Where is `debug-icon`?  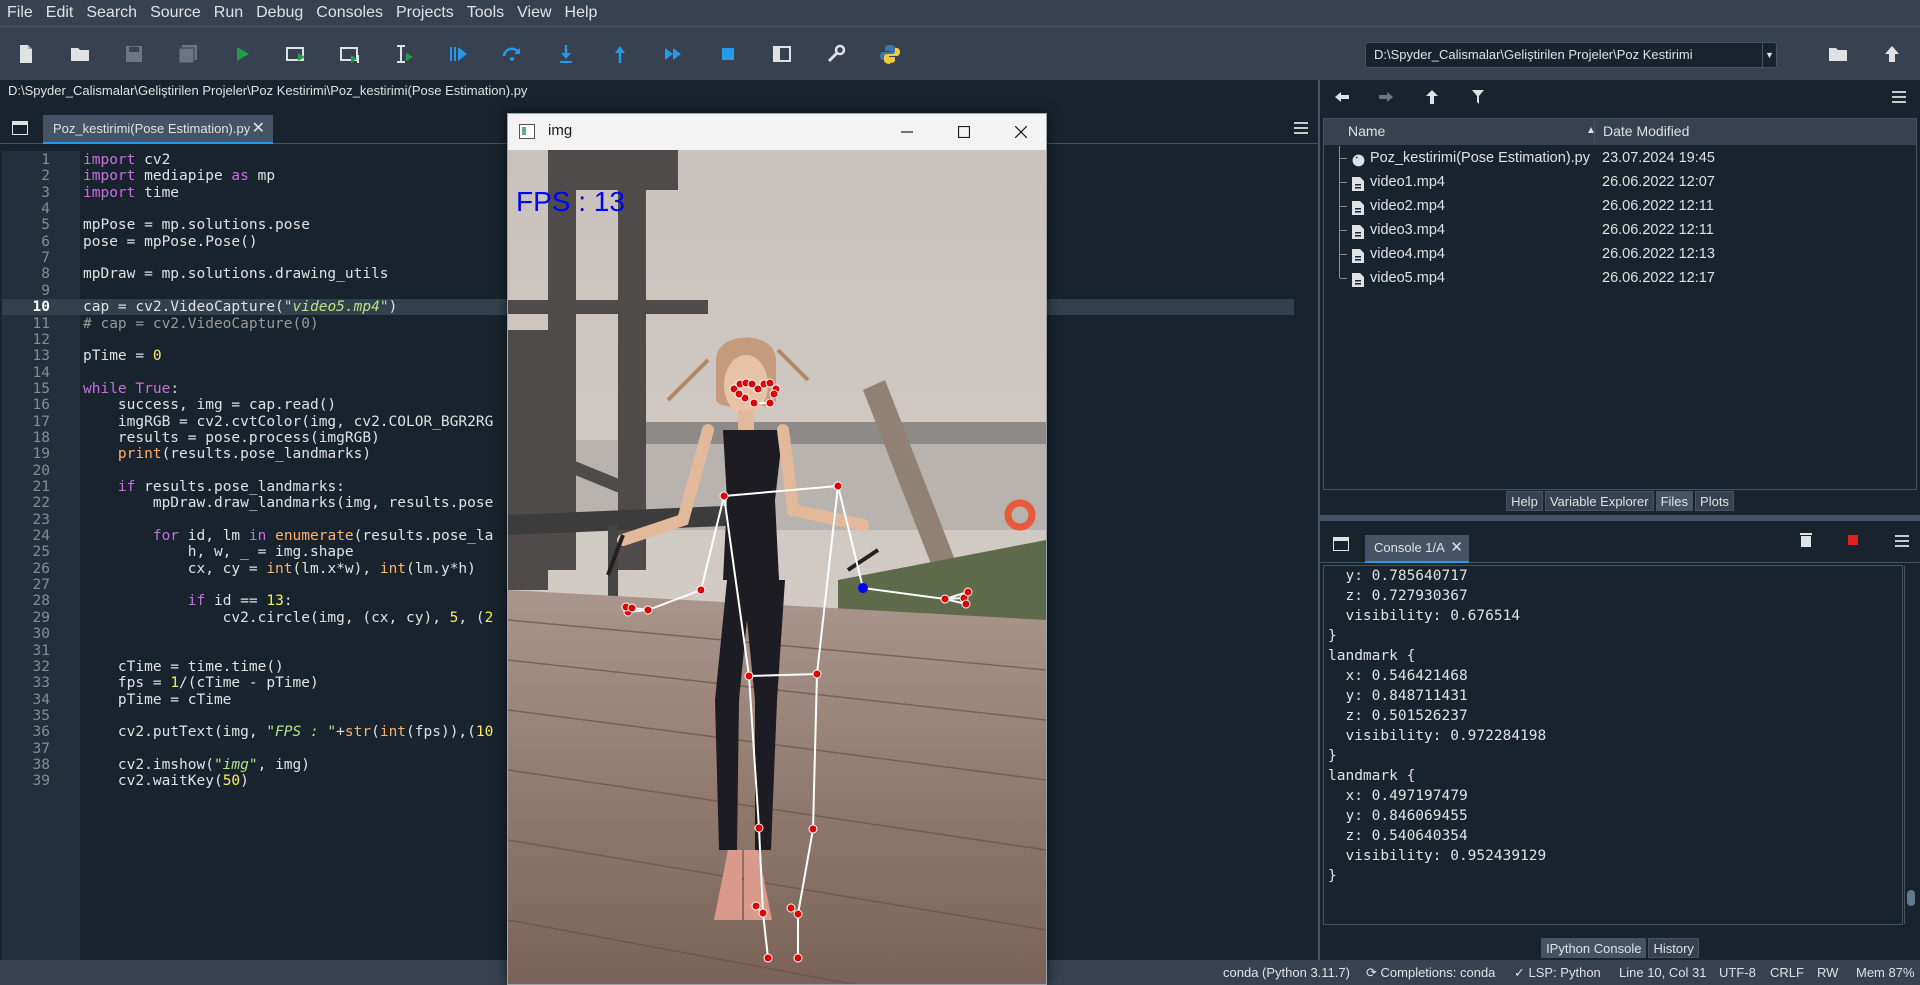 debug-icon is located at coordinates (458, 54).